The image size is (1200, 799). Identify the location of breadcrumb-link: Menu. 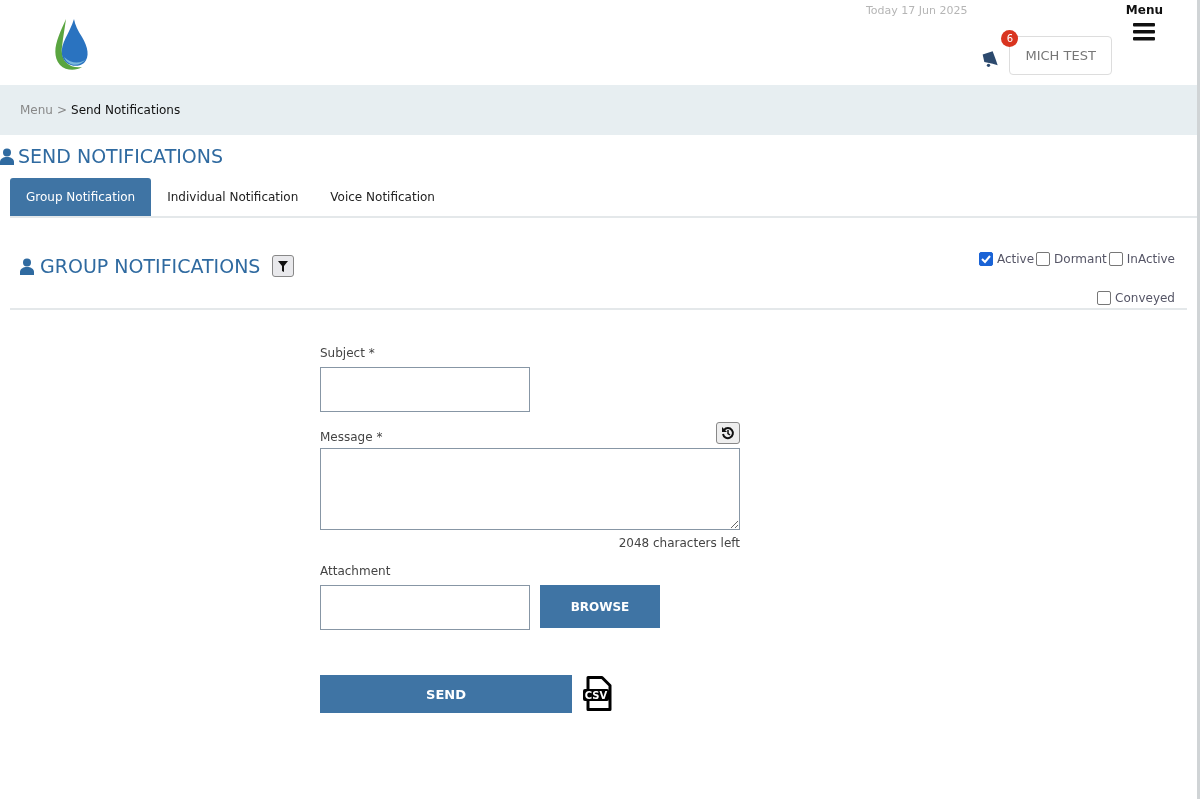
(36, 110).